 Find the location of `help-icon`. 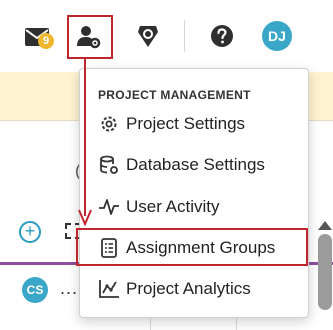

help-icon is located at coordinates (222, 36).